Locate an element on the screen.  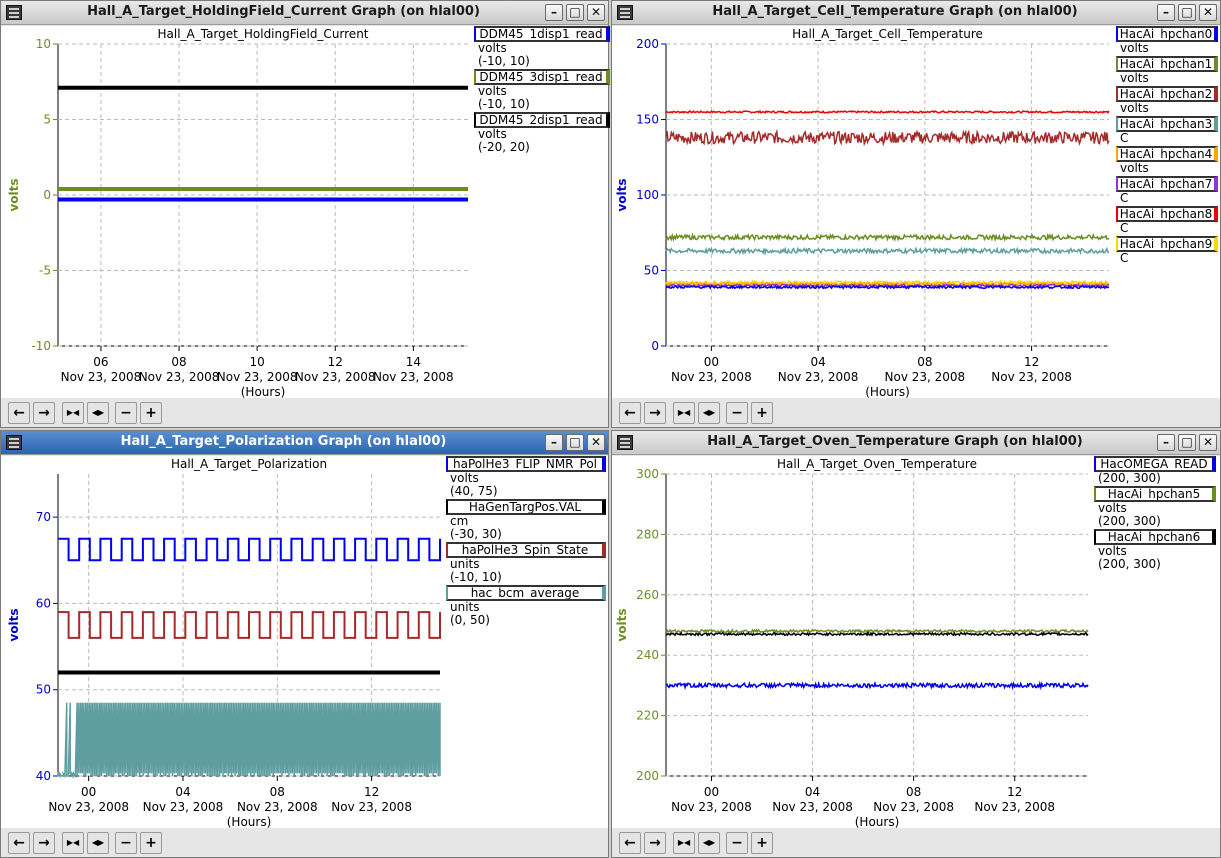
legend-series-unit: volts is located at coordinates (1134, 168).